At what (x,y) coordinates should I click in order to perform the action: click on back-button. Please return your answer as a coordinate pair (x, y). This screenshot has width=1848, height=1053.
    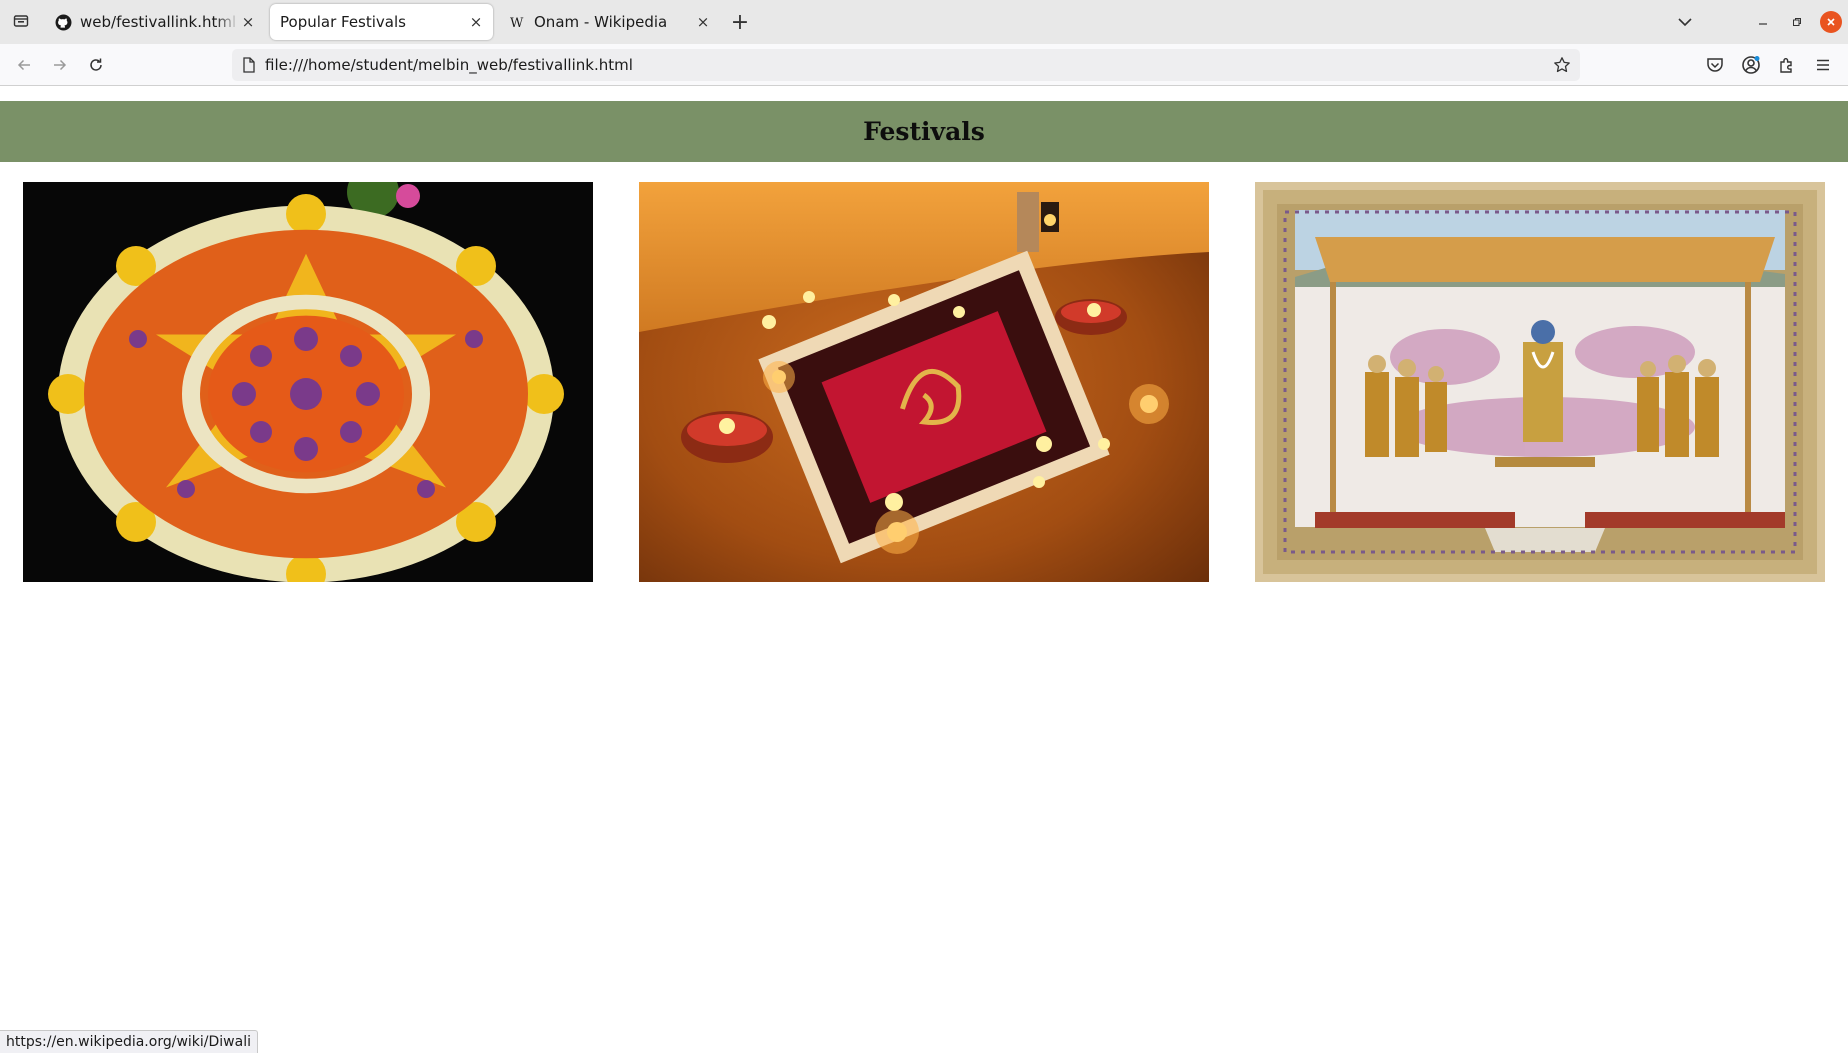
    Looking at the image, I should click on (24, 65).